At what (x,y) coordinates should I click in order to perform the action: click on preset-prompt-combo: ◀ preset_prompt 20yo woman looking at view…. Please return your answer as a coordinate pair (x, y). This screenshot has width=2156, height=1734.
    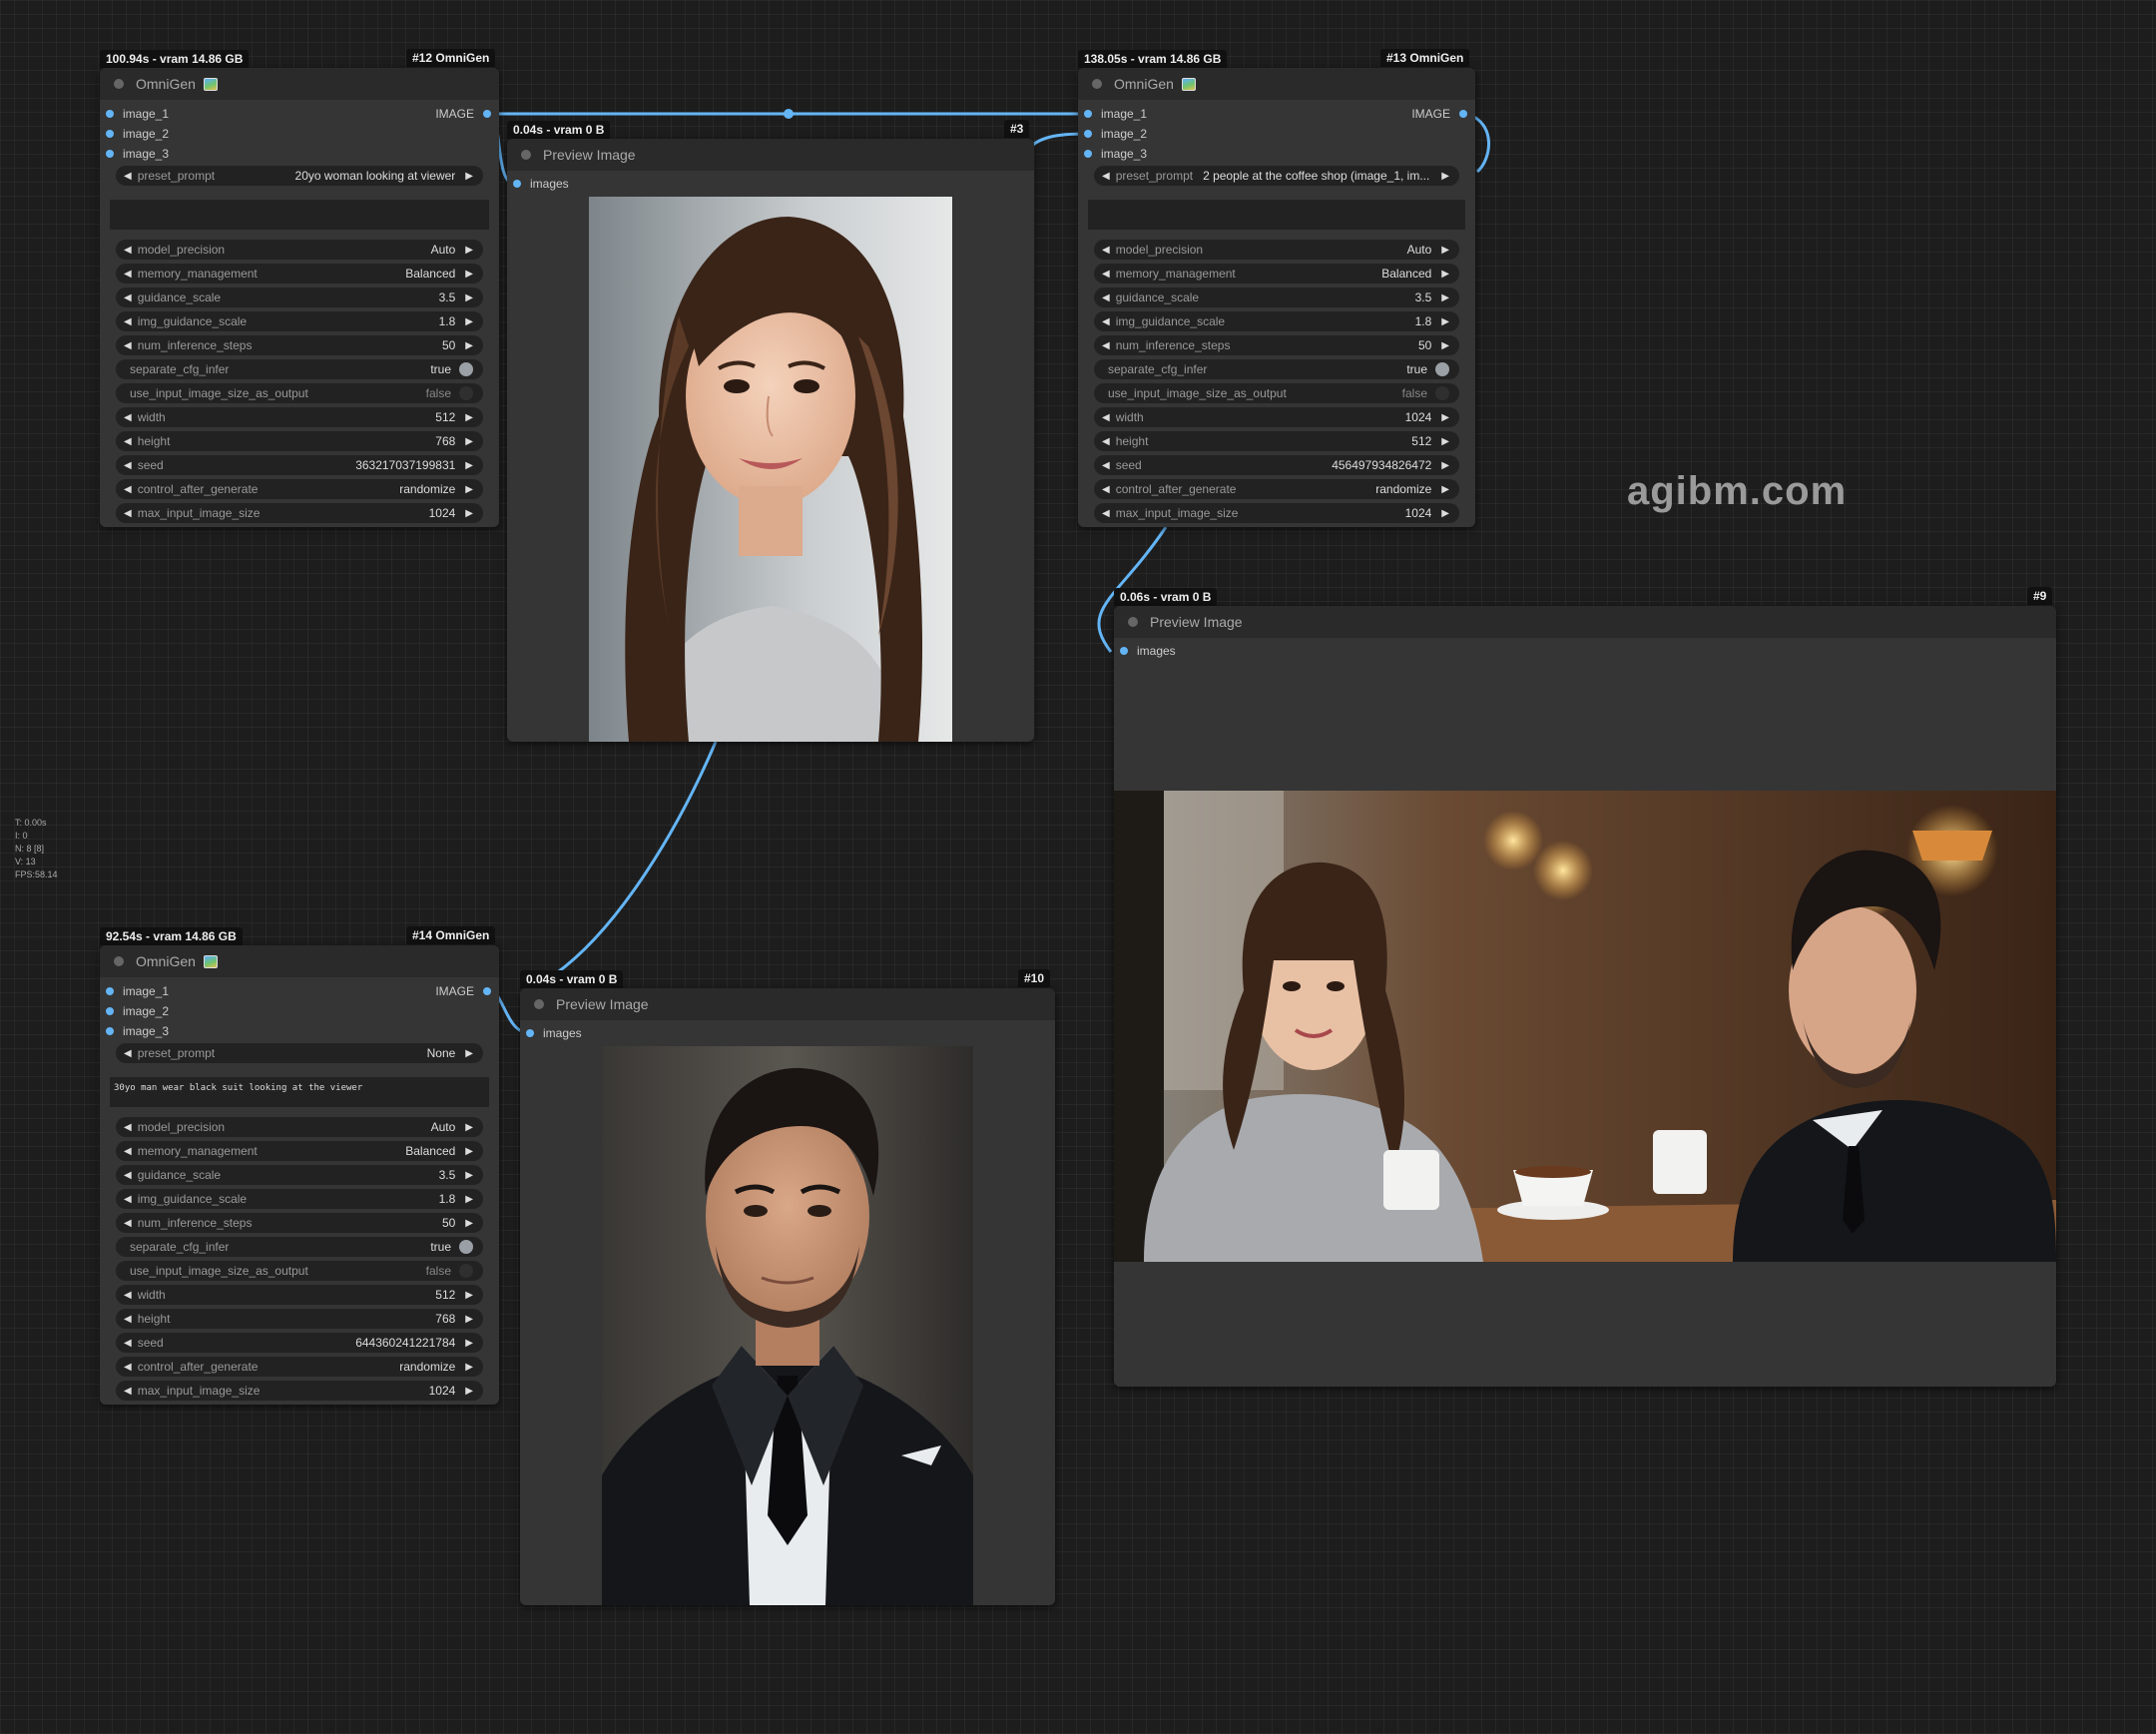
    Looking at the image, I should click on (299, 176).